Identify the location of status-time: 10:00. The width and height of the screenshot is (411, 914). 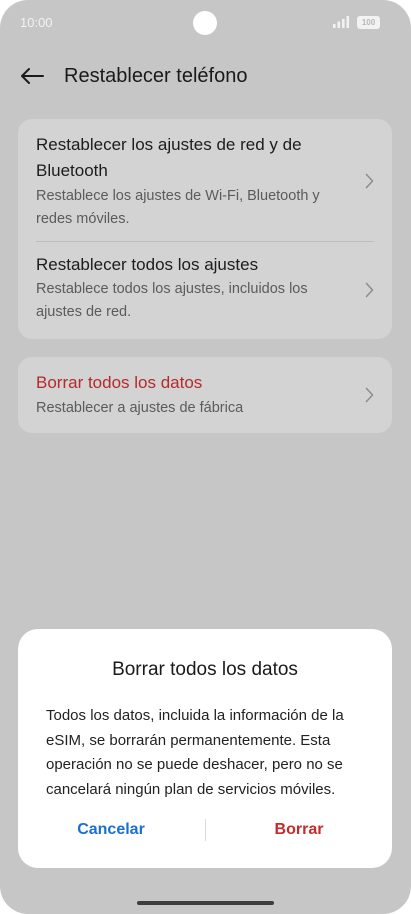
(36, 22).